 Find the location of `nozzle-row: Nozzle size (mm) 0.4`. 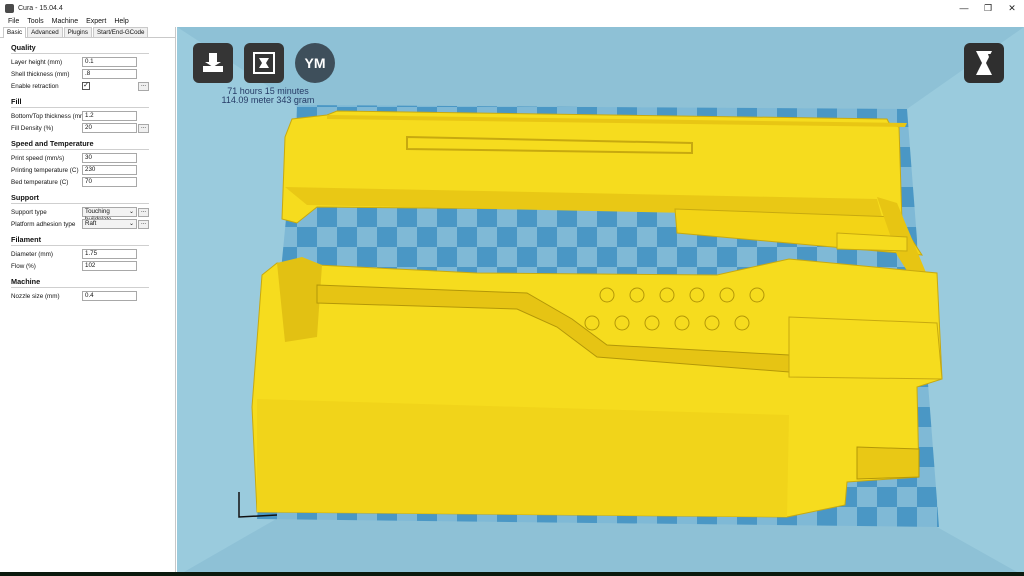

nozzle-row: Nozzle size (mm) 0.4 is located at coordinates (87, 296).